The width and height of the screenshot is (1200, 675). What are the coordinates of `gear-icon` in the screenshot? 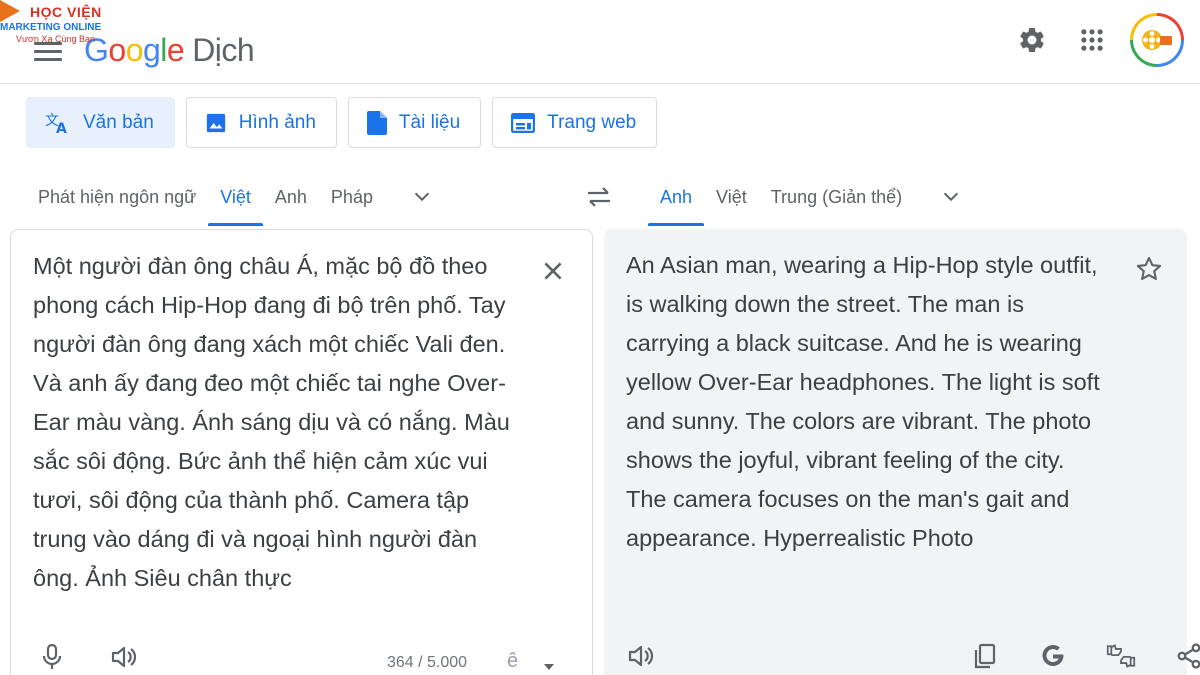 It's located at (1032, 39).